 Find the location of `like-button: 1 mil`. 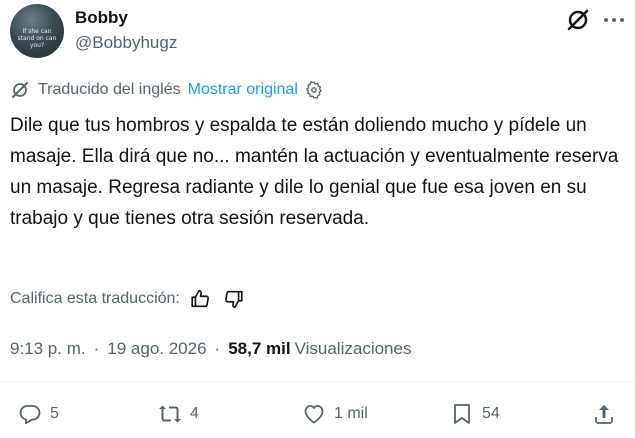

like-button: 1 mil is located at coordinates (335, 414).